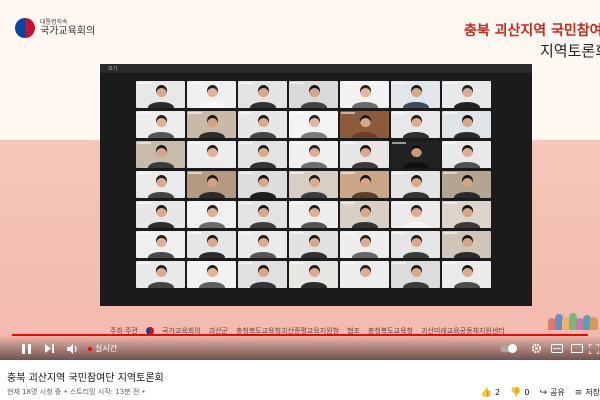 This screenshot has width=600, height=400. I want to click on player-controls: 실시간, so click(300, 348).